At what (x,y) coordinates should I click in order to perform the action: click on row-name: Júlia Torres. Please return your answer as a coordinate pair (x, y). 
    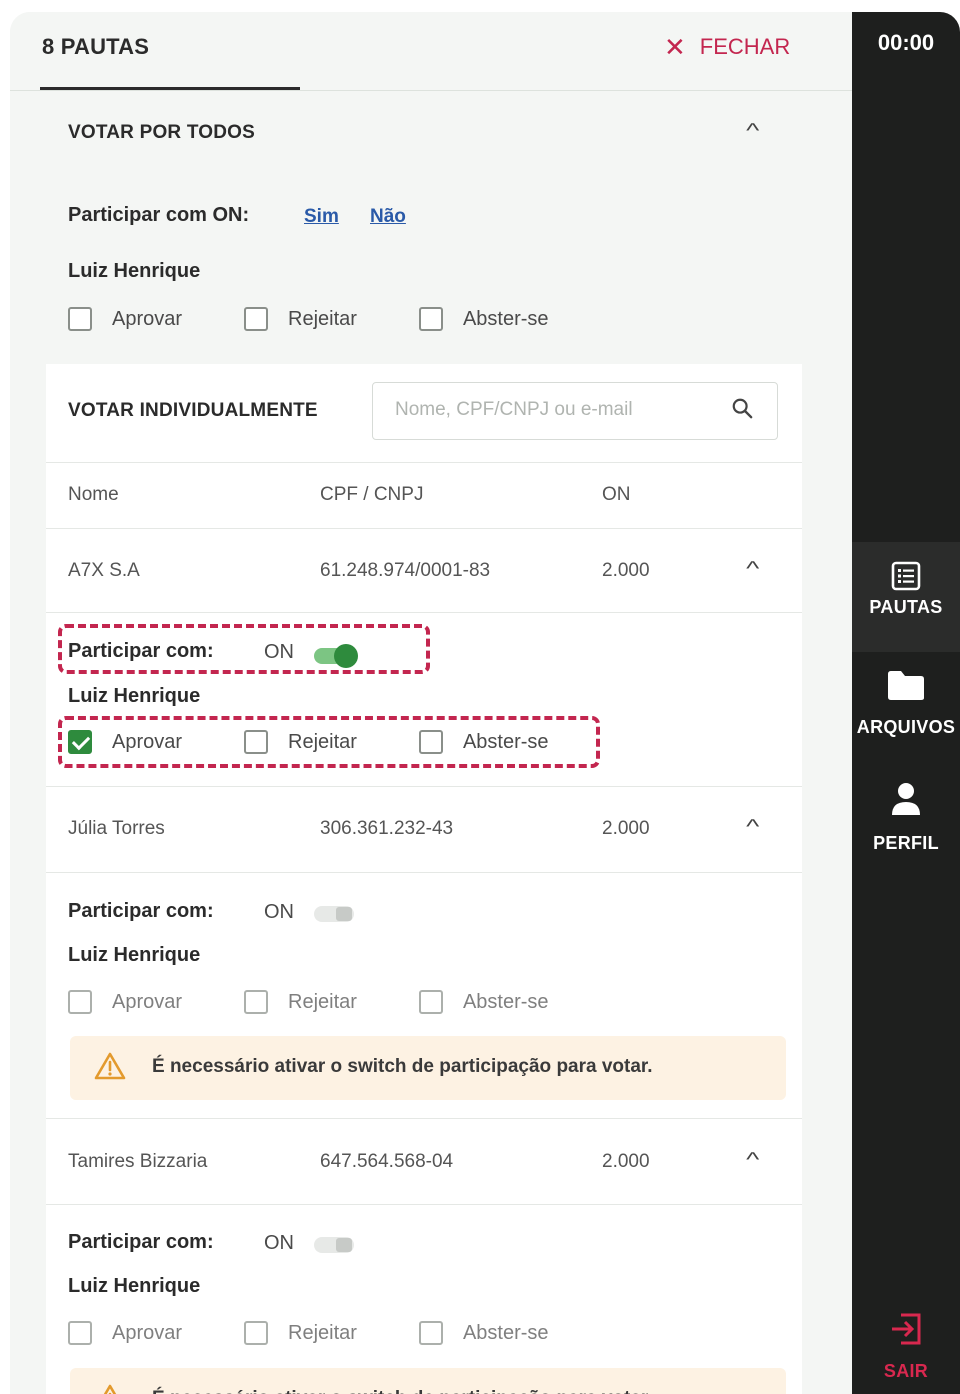
    Looking at the image, I should click on (116, 828).